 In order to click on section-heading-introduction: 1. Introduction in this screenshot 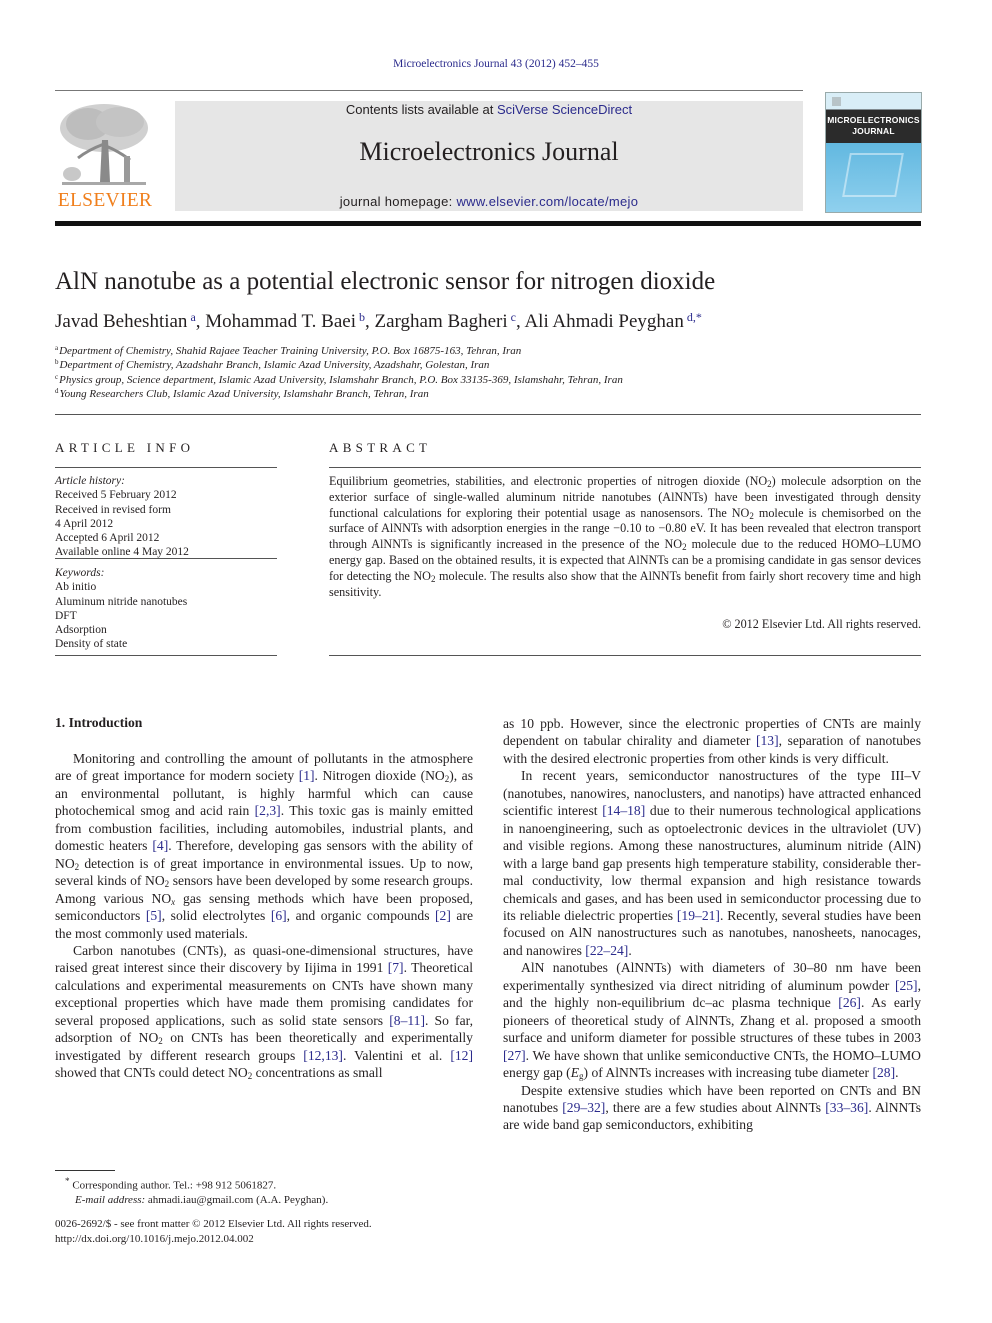, I will do `click(99, 722)`.